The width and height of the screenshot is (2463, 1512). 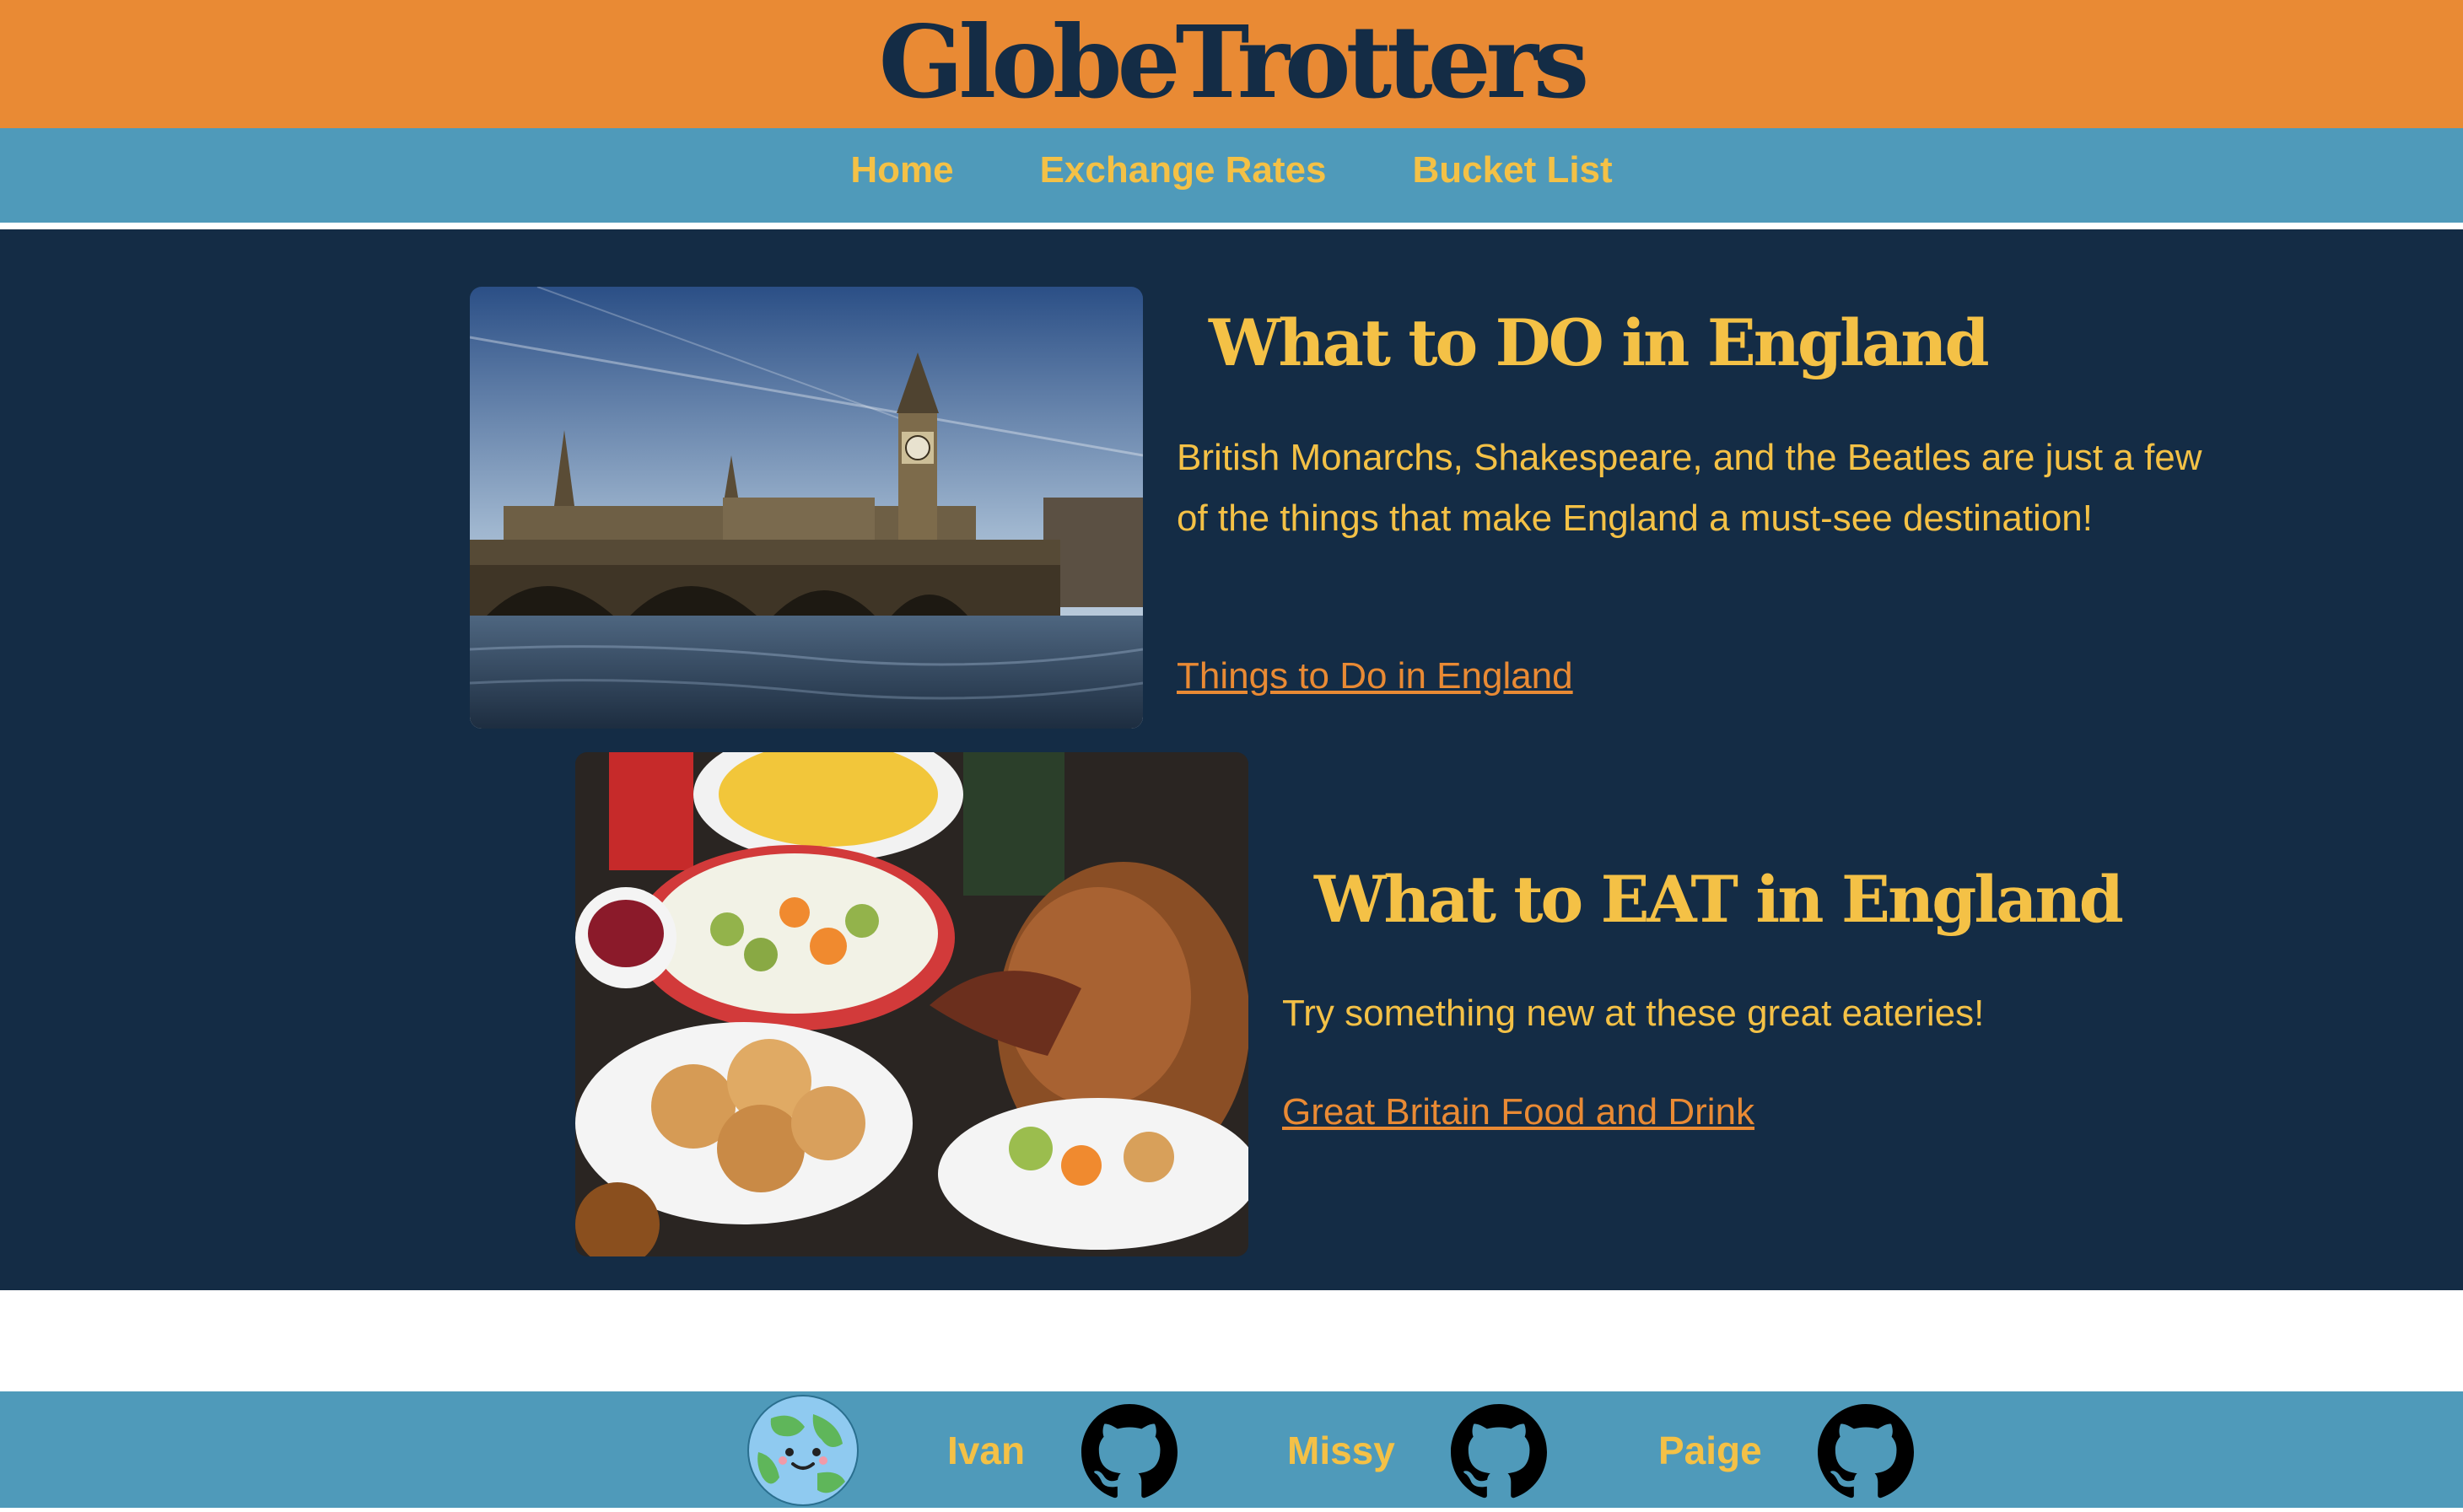 I want to click on nav-home-link: Home, so click(x=901, y=170).